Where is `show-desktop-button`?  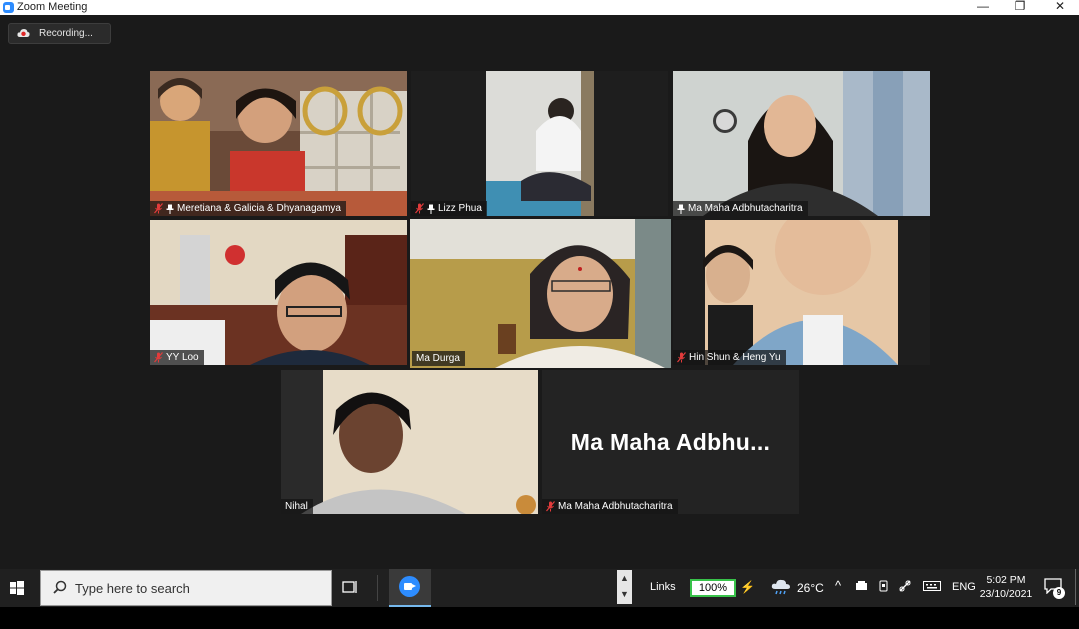
show-desktop-button is located at coordinates (1075, 587).